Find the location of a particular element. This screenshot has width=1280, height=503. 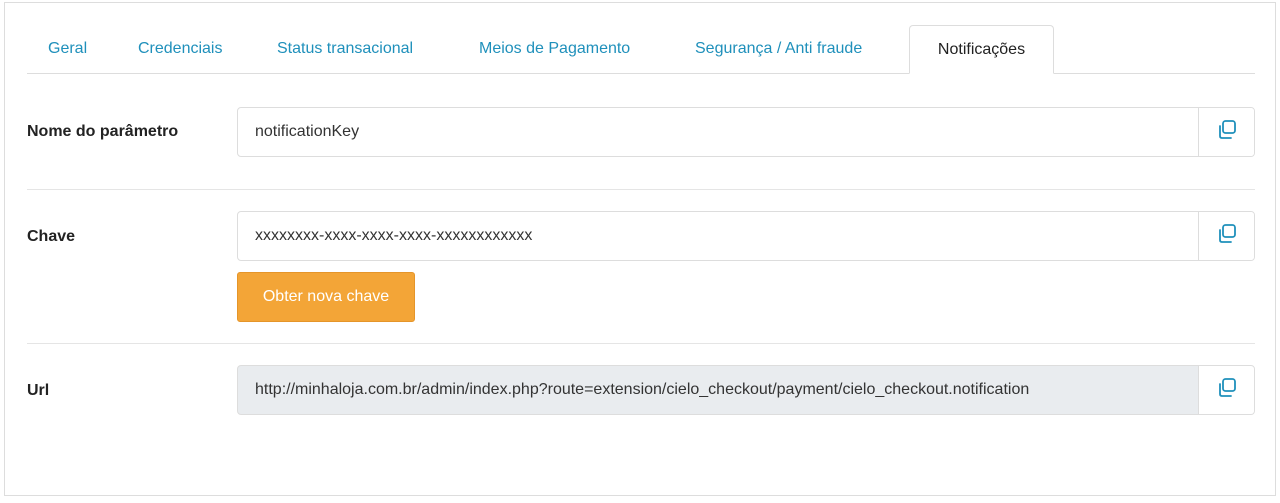

tab-geral: Geral is located at coordinates (67, 49).